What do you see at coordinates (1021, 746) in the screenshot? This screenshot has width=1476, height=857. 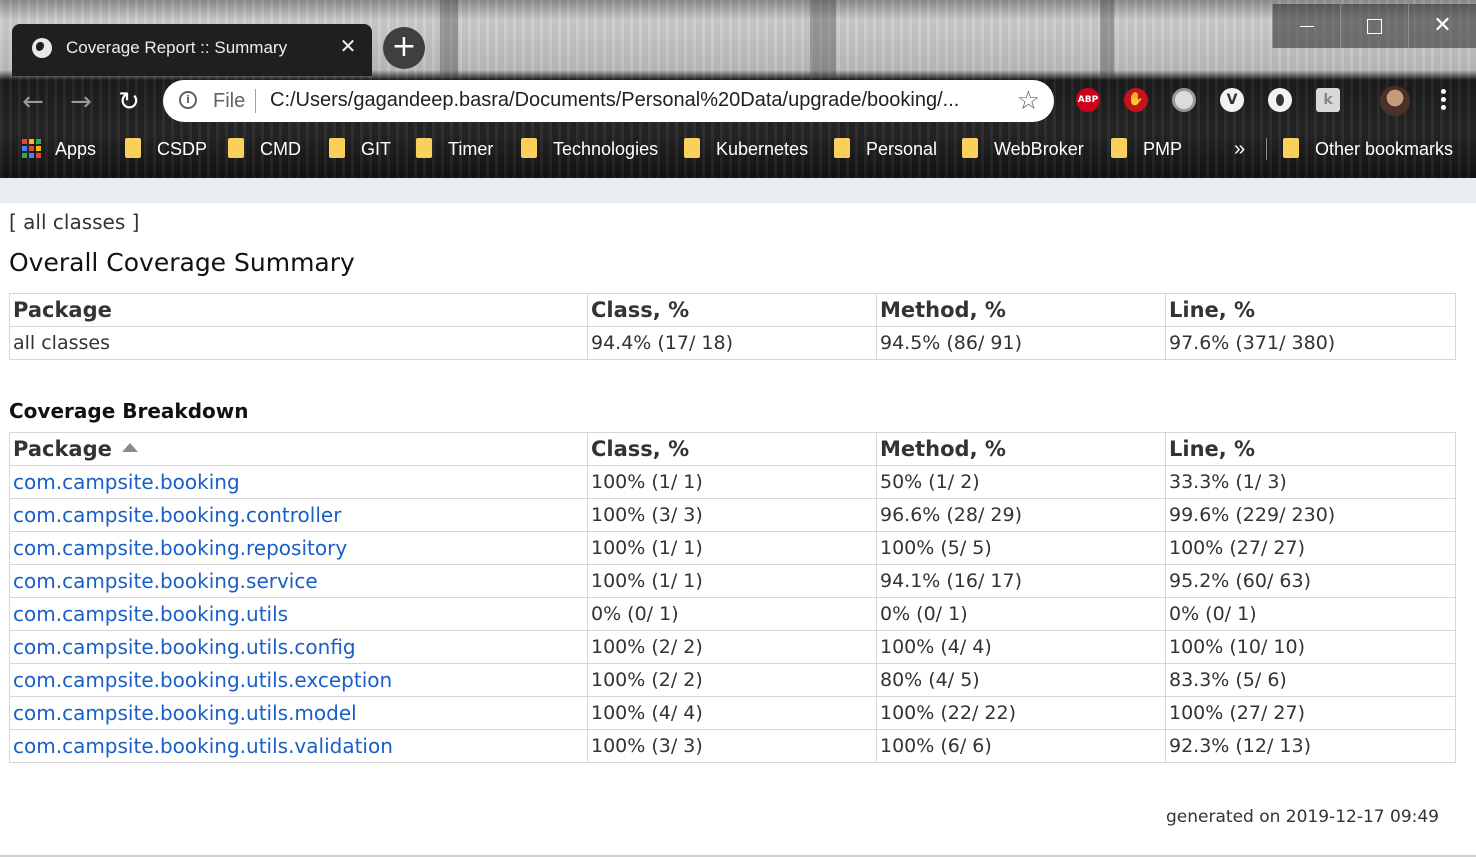 I see `cell-method-coverage: 100% (6/ 6)` at bounding box center [1021, 746].